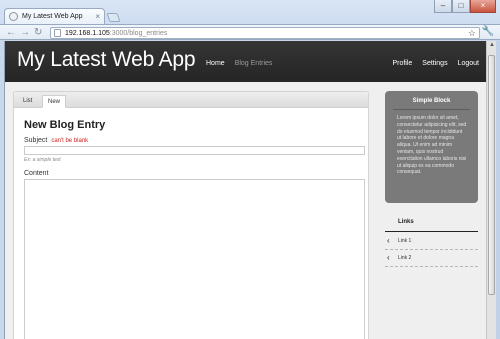  What do you see at coordinates (404, 241) in the screenshot?
I see `sidebar-link-label: Link 1` at bounding box center [404, 241].